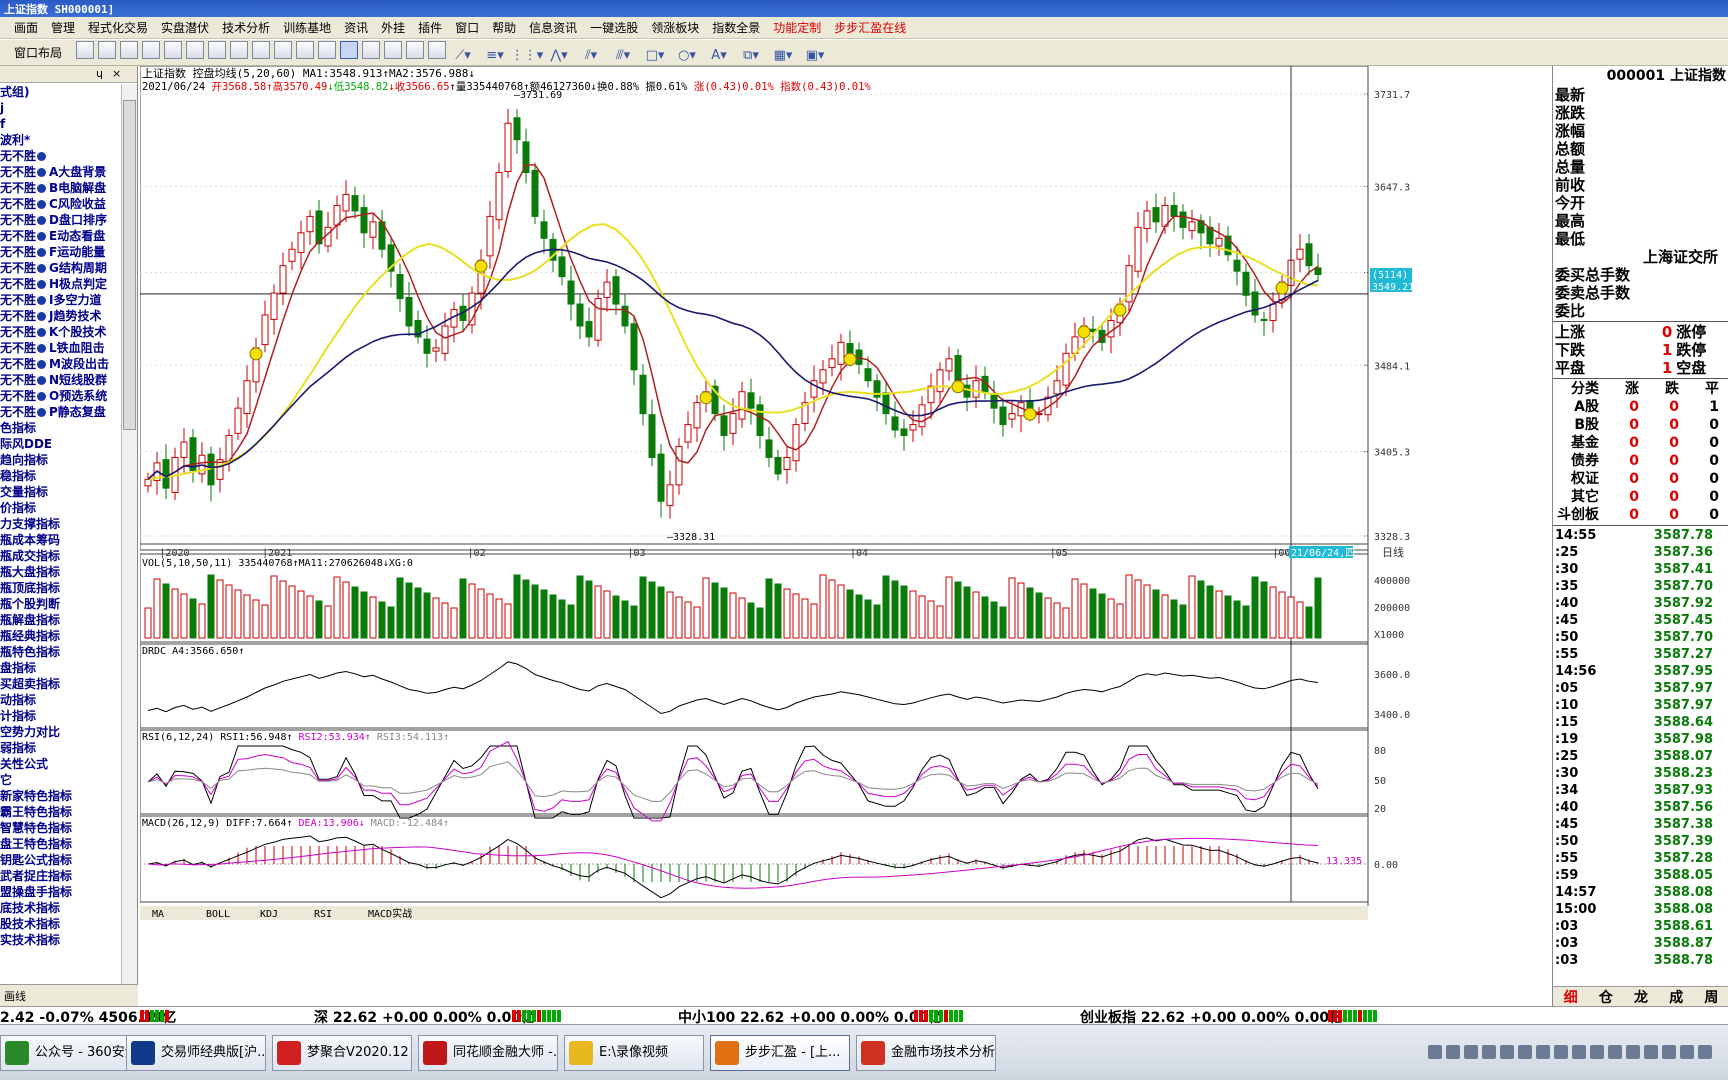  Describe the element at coordinates (61, 140) in the screenshot. I see `tree-item: 波利*` at that location.